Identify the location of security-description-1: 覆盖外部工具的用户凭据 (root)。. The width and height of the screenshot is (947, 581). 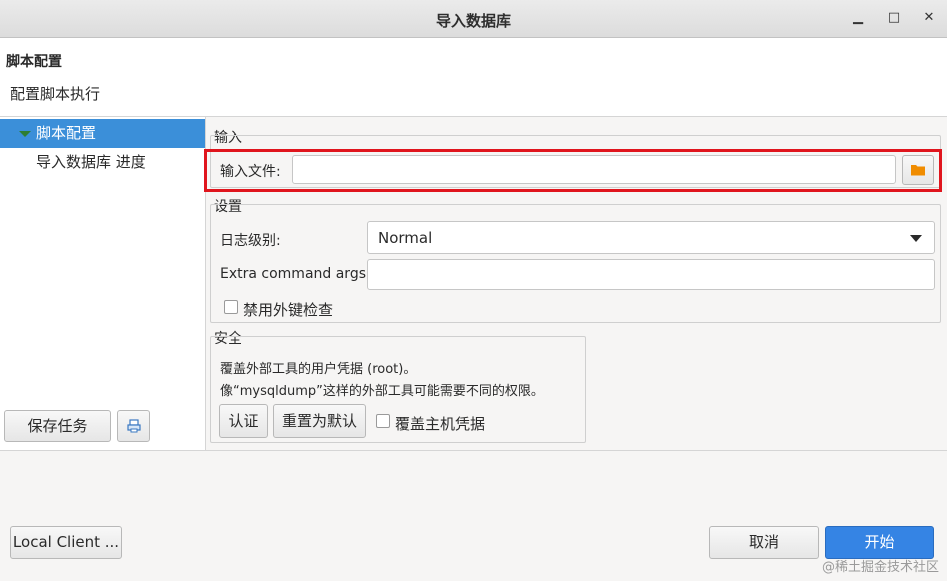
(318, 369).